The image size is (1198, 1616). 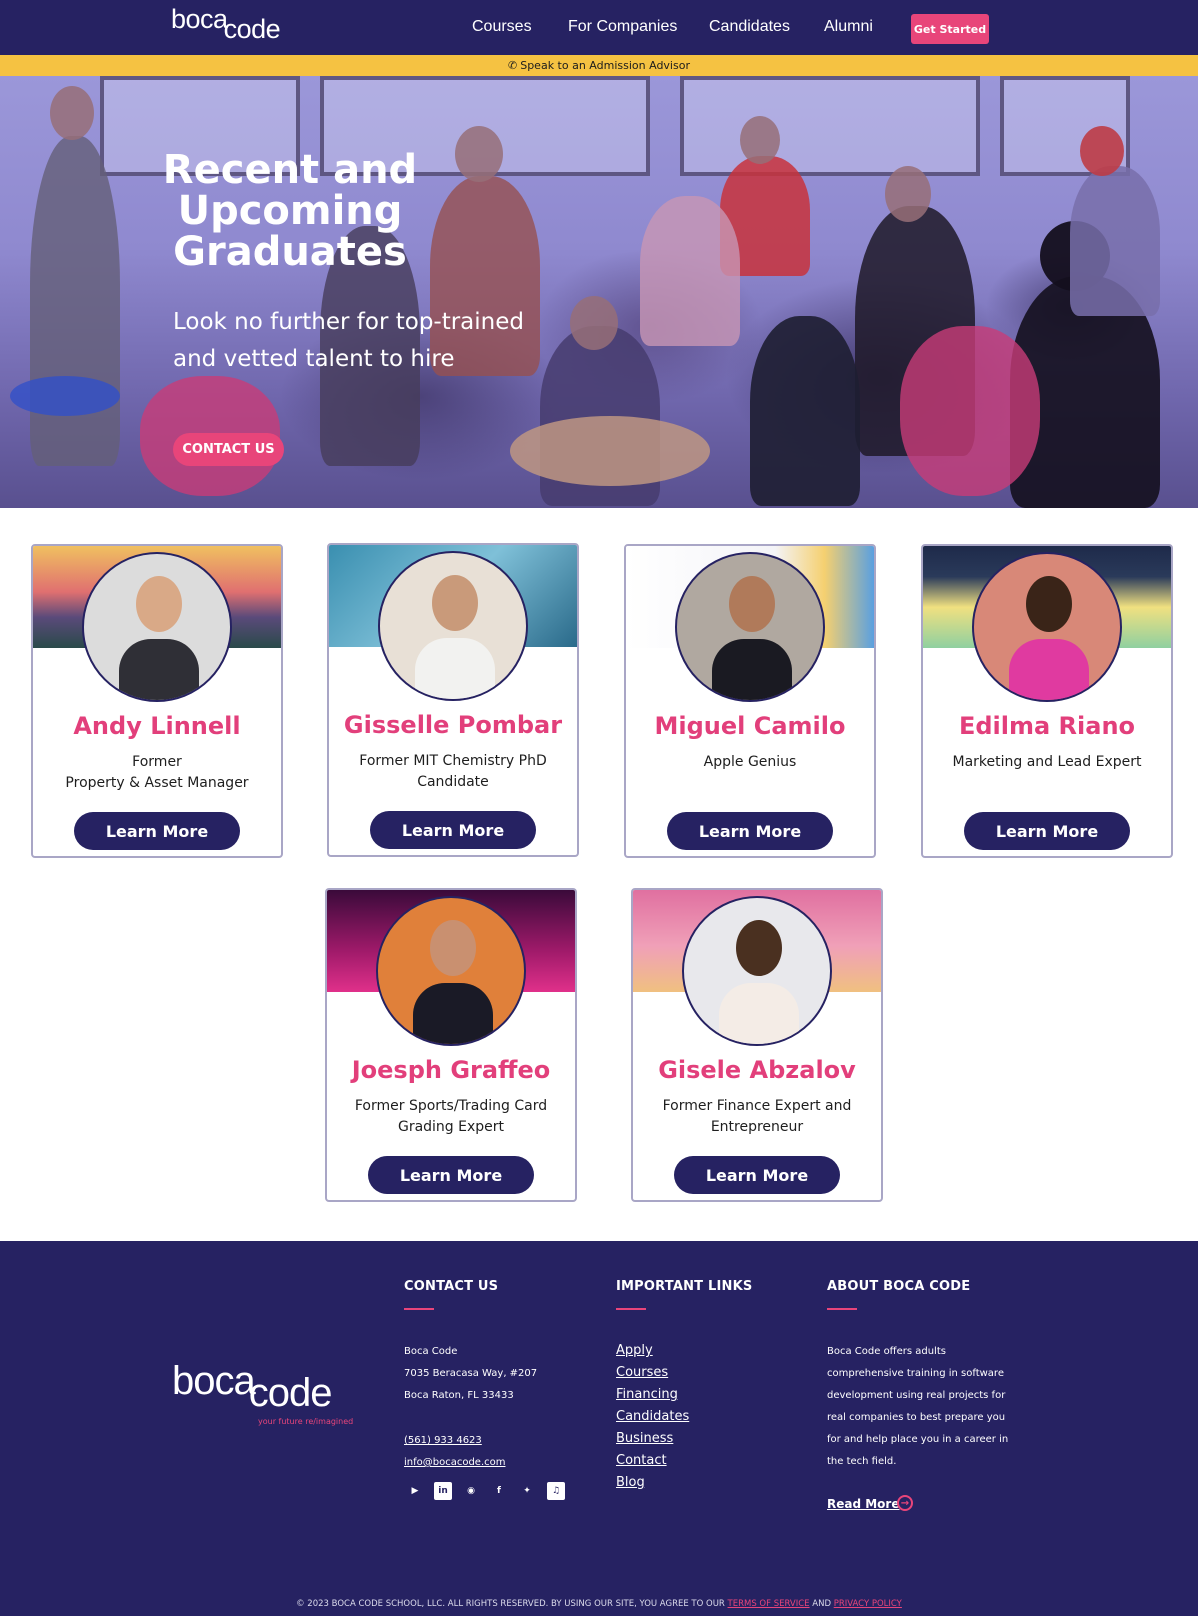 I want to click on candidate-name: Gisele Abzalov, so click(x=757, y=1070).